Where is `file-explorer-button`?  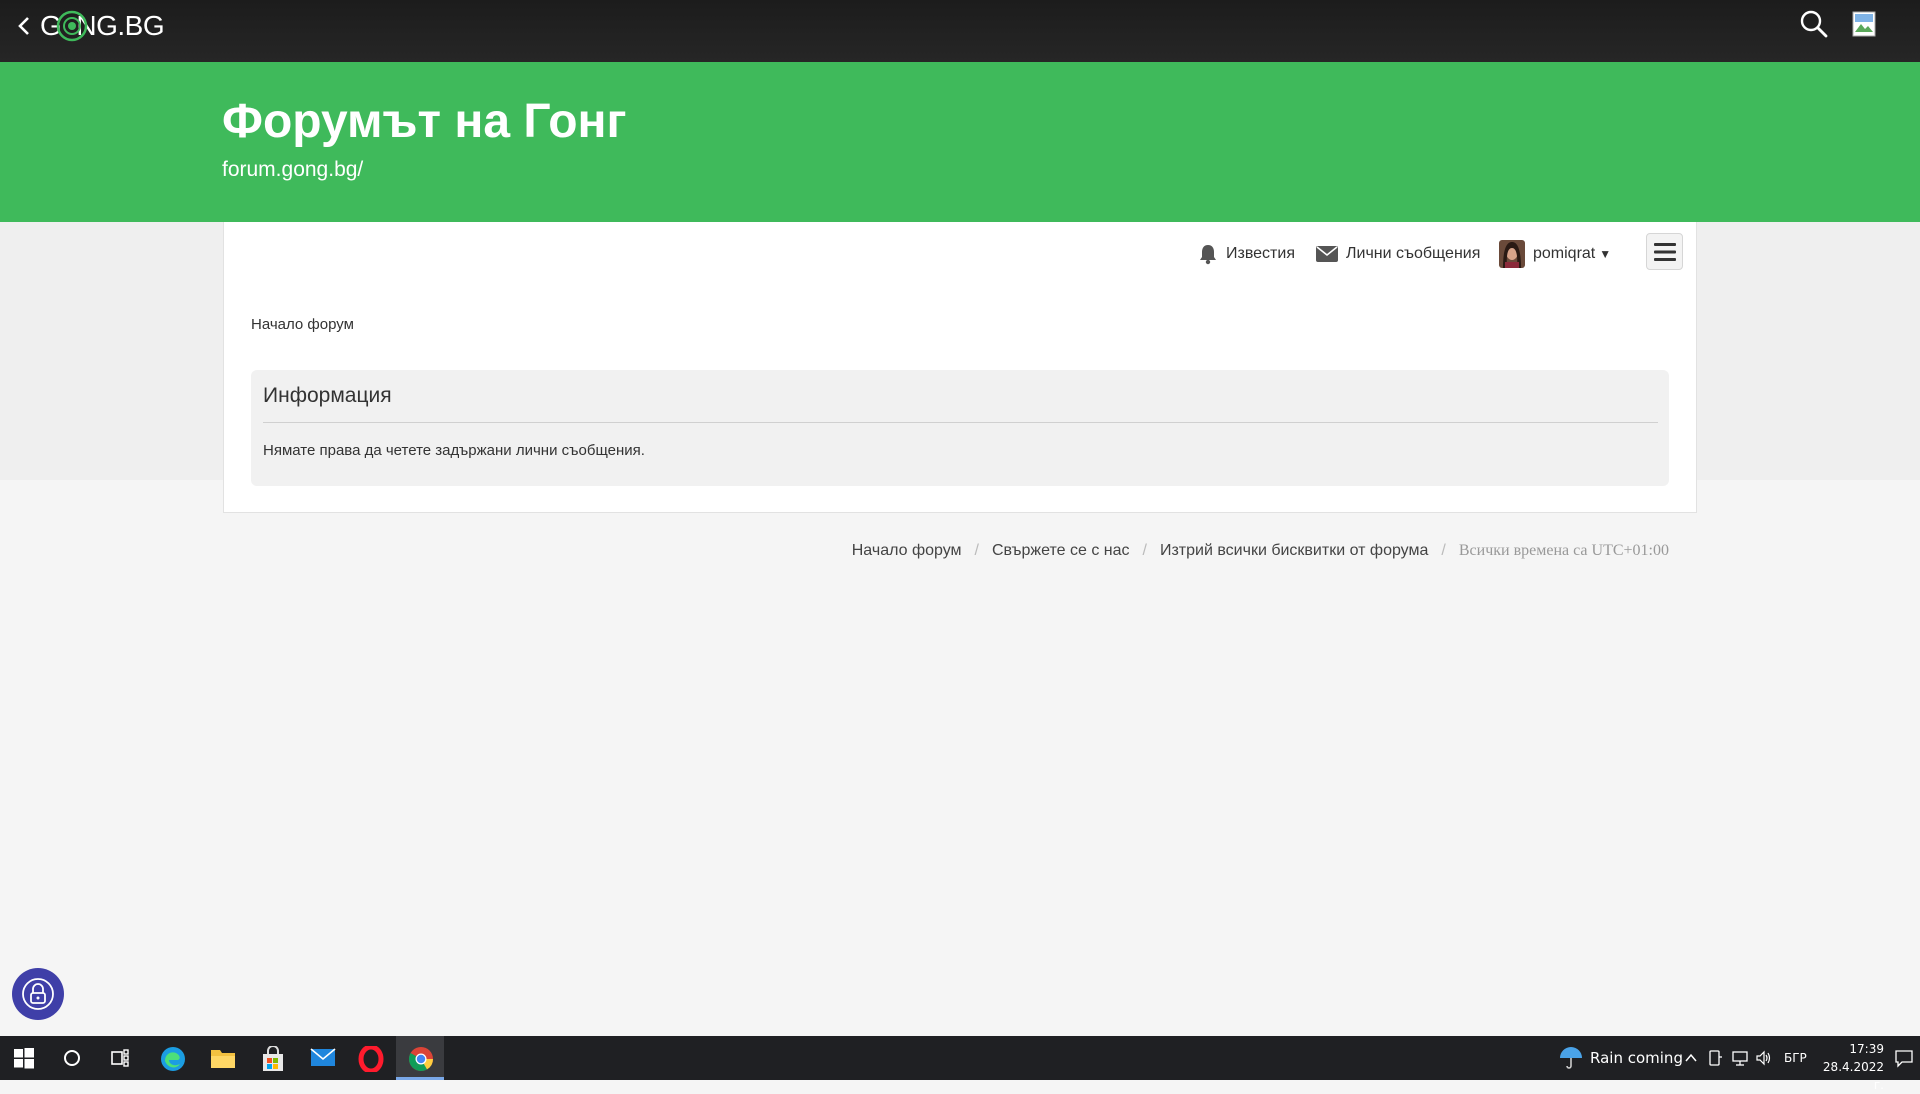 file-explorer-button is located at coordinates (222, 1058).